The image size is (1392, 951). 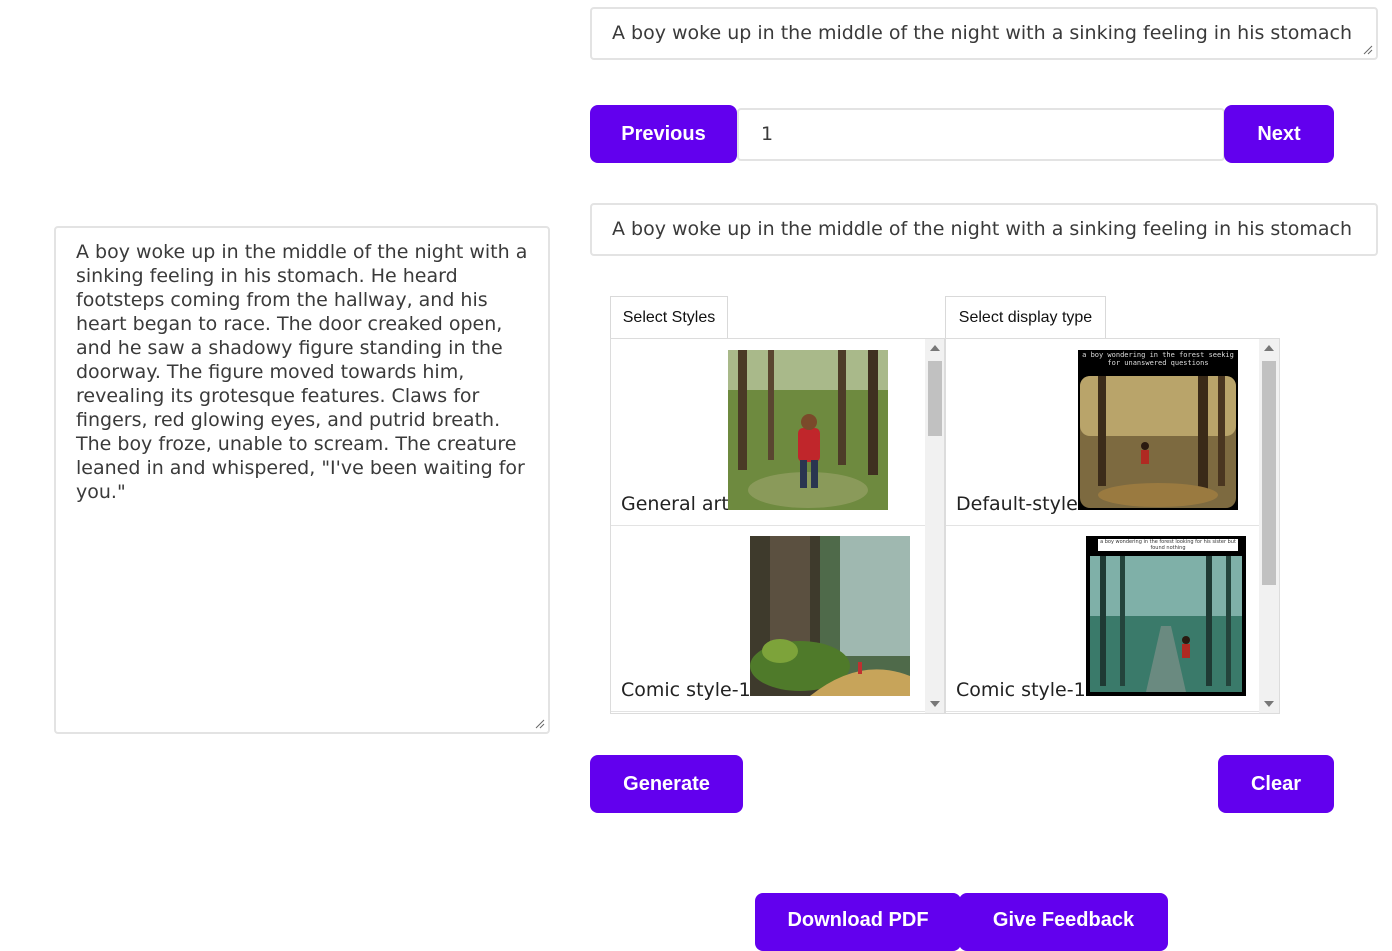 I want to click on give-feedback-button: Give Feedback, so click(x=1063, y=922).